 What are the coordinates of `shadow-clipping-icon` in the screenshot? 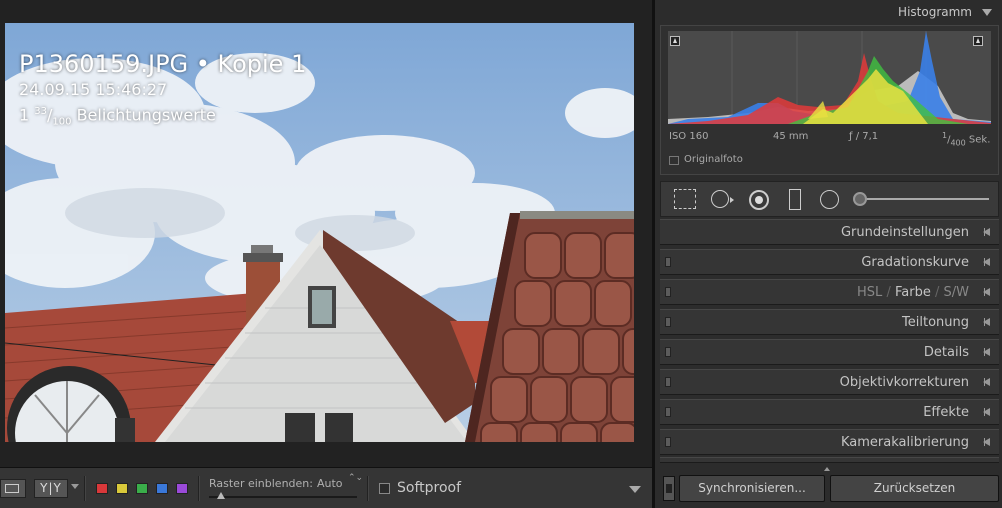 It's located at (675, 41).